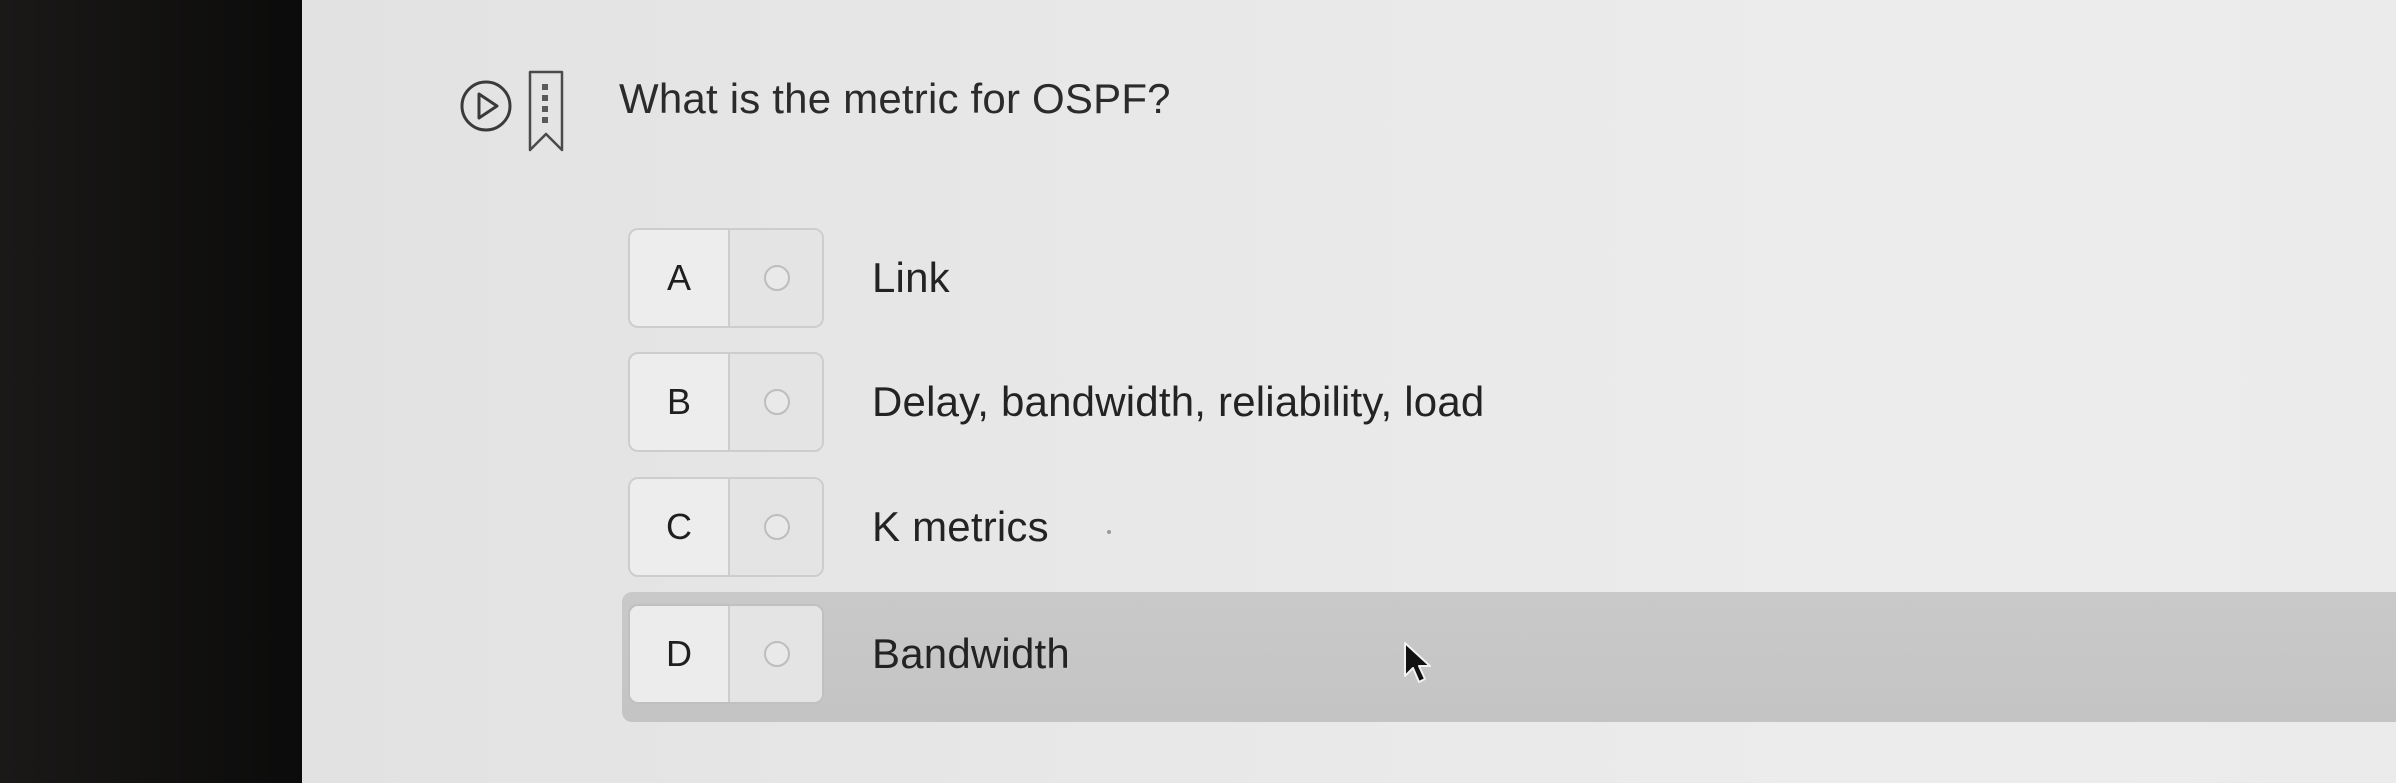 This screenshot has height=783, width=2396. I want to click on option-b-selector: B, so click(726, 402).